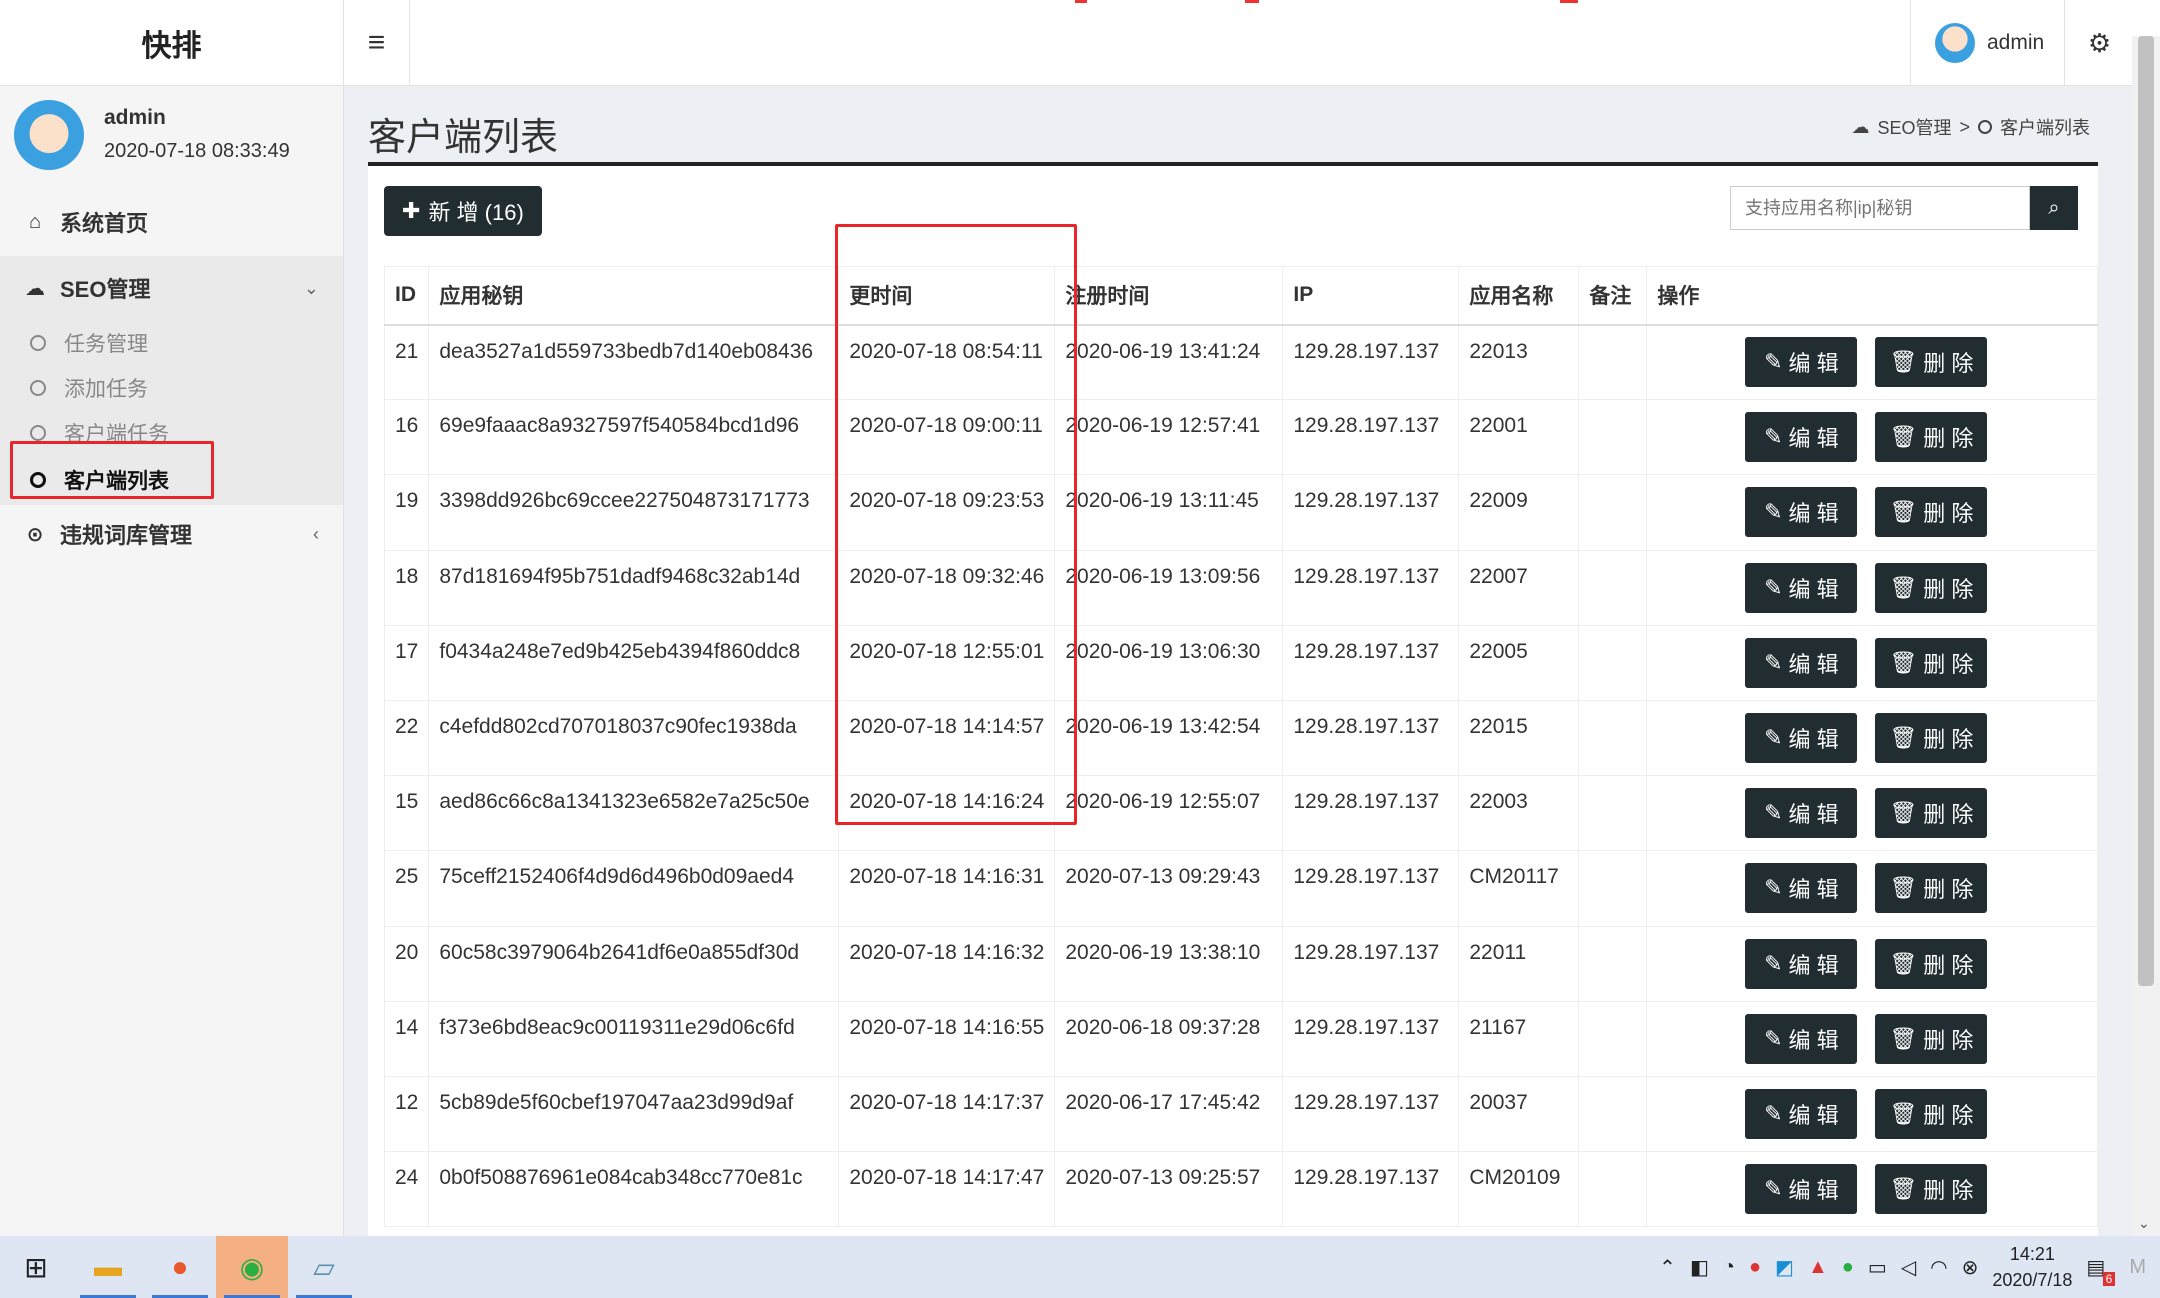 This screenshot has width=2160, height=1298. What do you see at coordinates (1755, 1267) in the screenshot?
I see `qq-icon: ●` at bounding box center [1755, 1267].